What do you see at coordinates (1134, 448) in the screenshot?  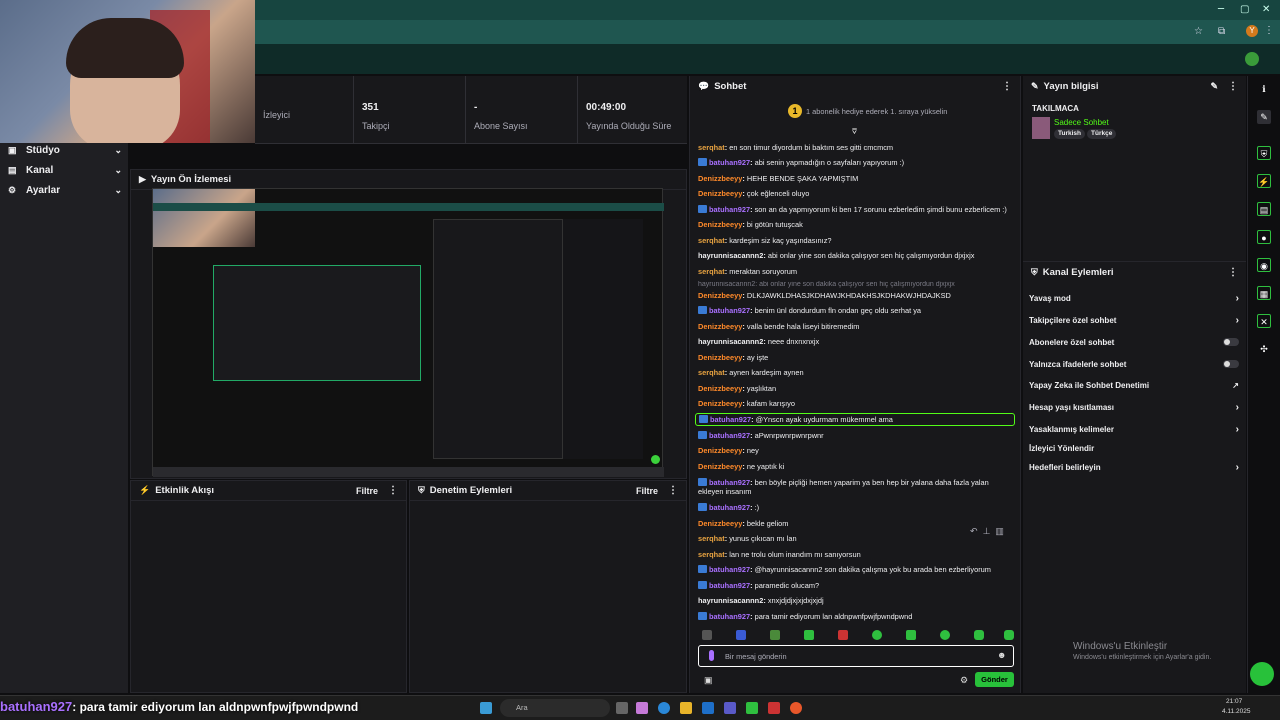 I see `action-redirect-viewers: İzleyici Yönlendir` at bounding box center [1134, 448].